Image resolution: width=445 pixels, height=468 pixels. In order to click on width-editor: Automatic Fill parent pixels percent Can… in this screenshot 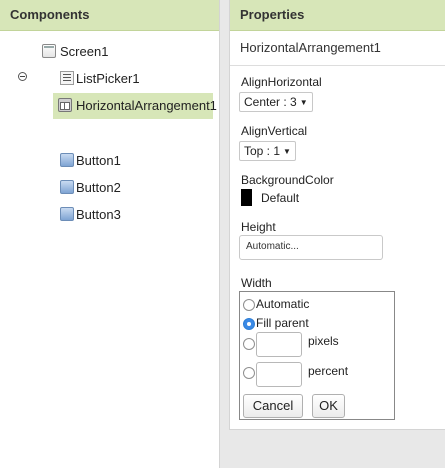, I will do `click(317, 355)`.